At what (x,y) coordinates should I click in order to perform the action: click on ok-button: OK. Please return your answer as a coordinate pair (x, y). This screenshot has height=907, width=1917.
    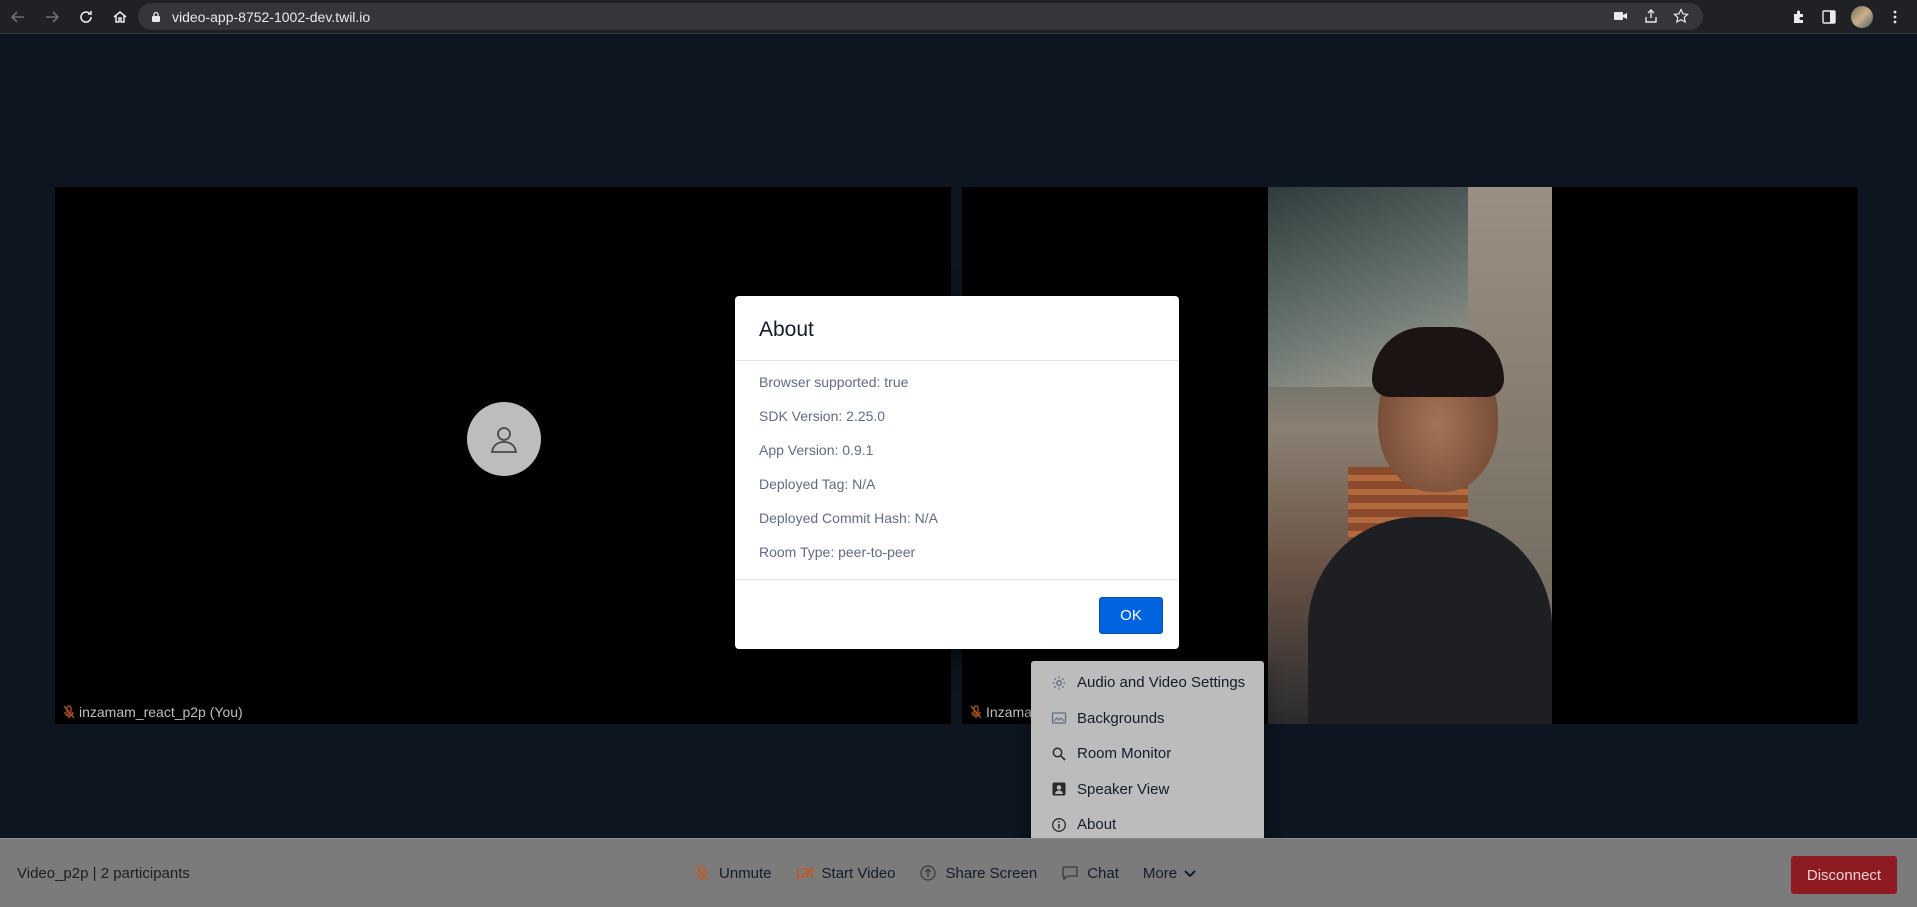
    Looking at the image, I should click on (1131, 615).